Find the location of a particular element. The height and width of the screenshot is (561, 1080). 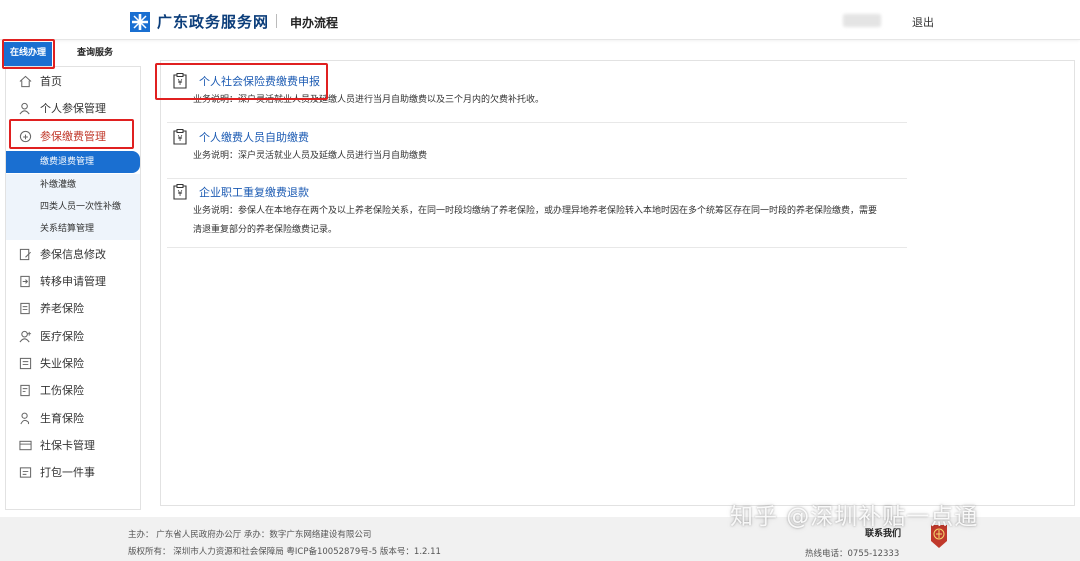

site-title: 广东政务服务网 is located at coordinates (213, 22).